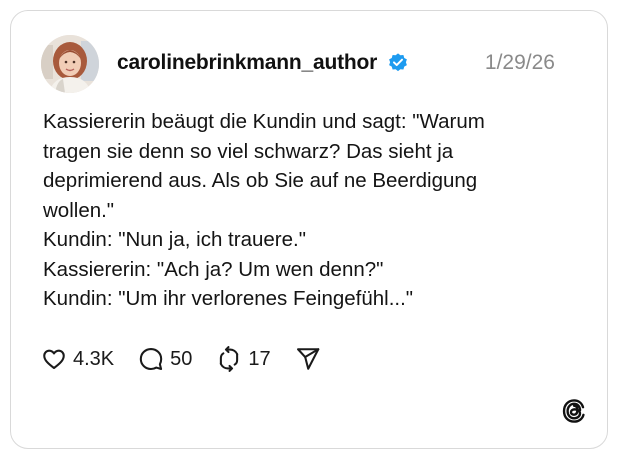  Describe the element at coordinates (79, 210) in the screenshot. I see `post-text-line: wollen."` at that location.